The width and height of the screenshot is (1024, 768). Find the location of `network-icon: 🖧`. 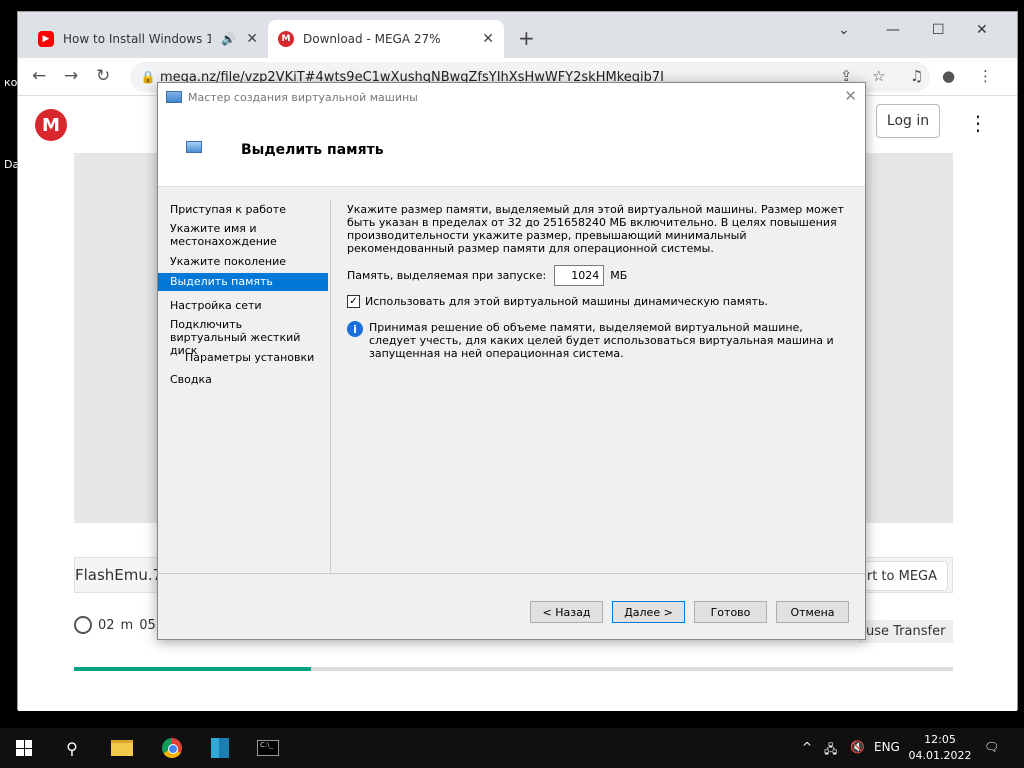

network-icon: 🖧 is located at coordinates (830, 750).